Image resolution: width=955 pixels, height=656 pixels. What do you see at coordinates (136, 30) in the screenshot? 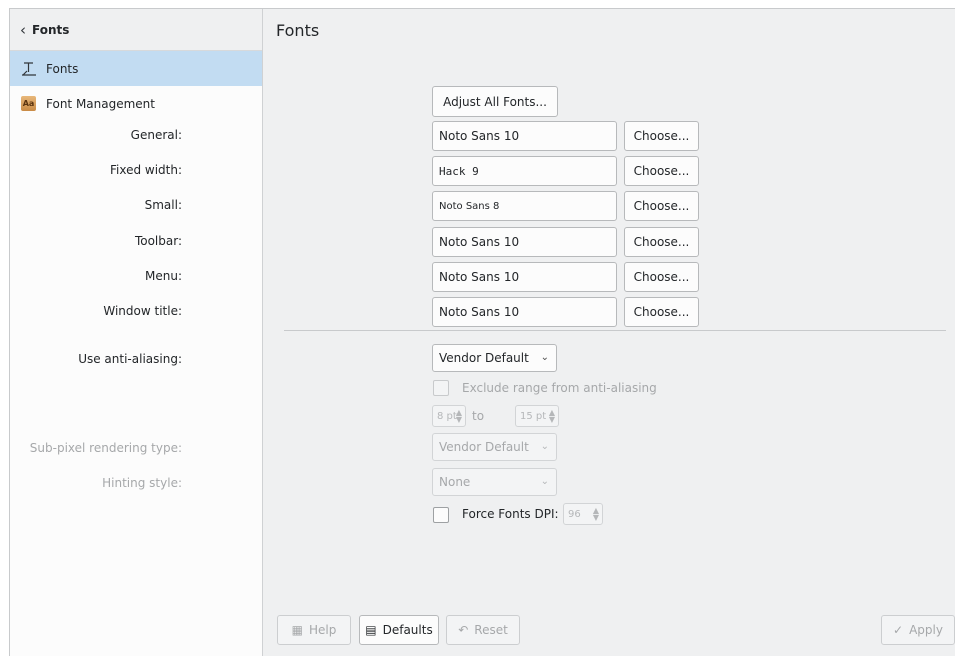
I see `back-button: ‹ Fonts` at bounding box center [136, 30].